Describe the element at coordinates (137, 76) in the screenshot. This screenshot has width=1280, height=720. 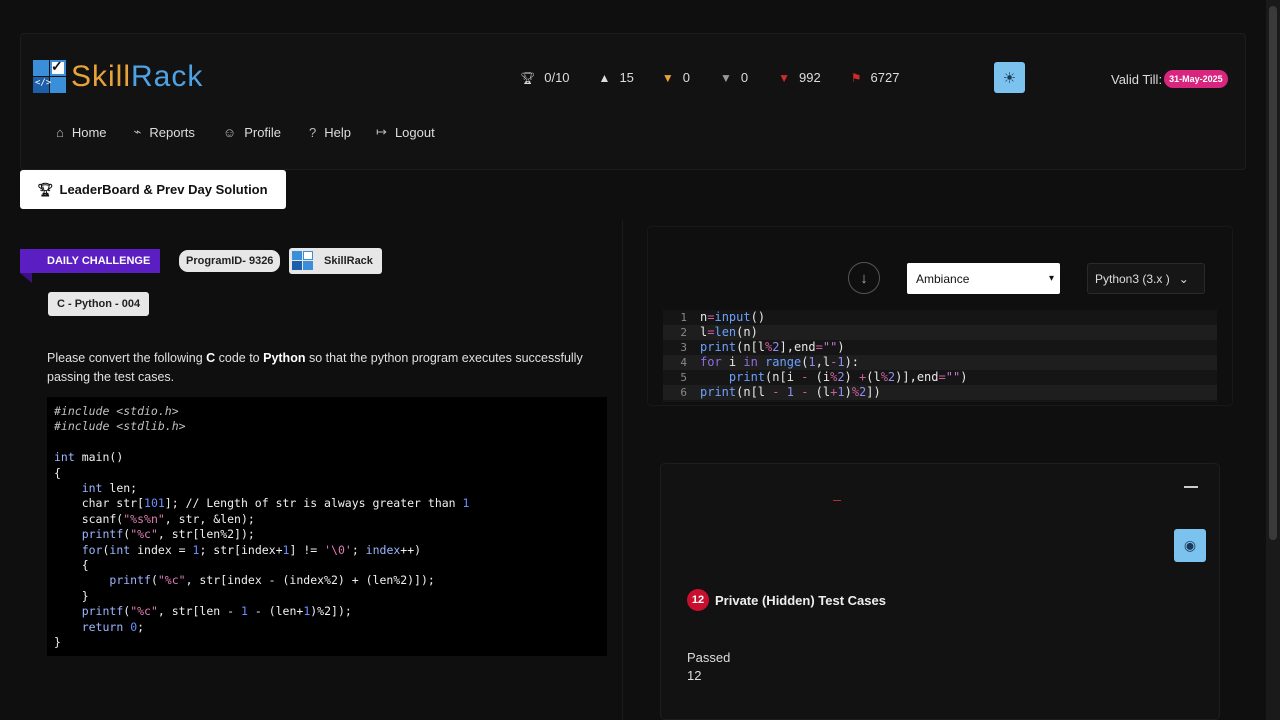
I see `logo-text: SkillRack` at that location.